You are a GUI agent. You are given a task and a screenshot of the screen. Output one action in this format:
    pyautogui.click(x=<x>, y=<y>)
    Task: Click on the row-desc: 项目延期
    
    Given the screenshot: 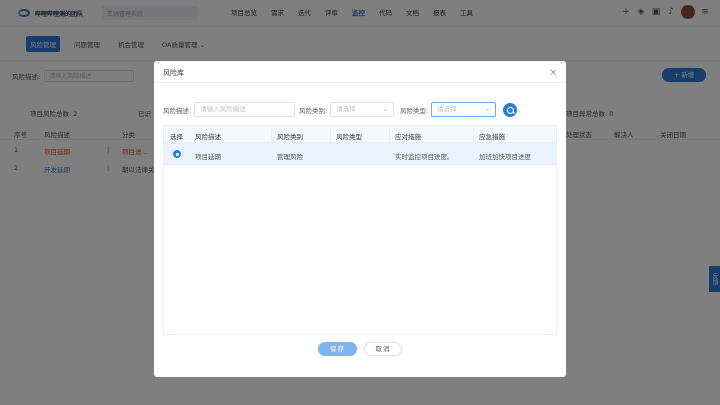 What is the action you would take?
    pyautogui.click(x=208, y=157)
    